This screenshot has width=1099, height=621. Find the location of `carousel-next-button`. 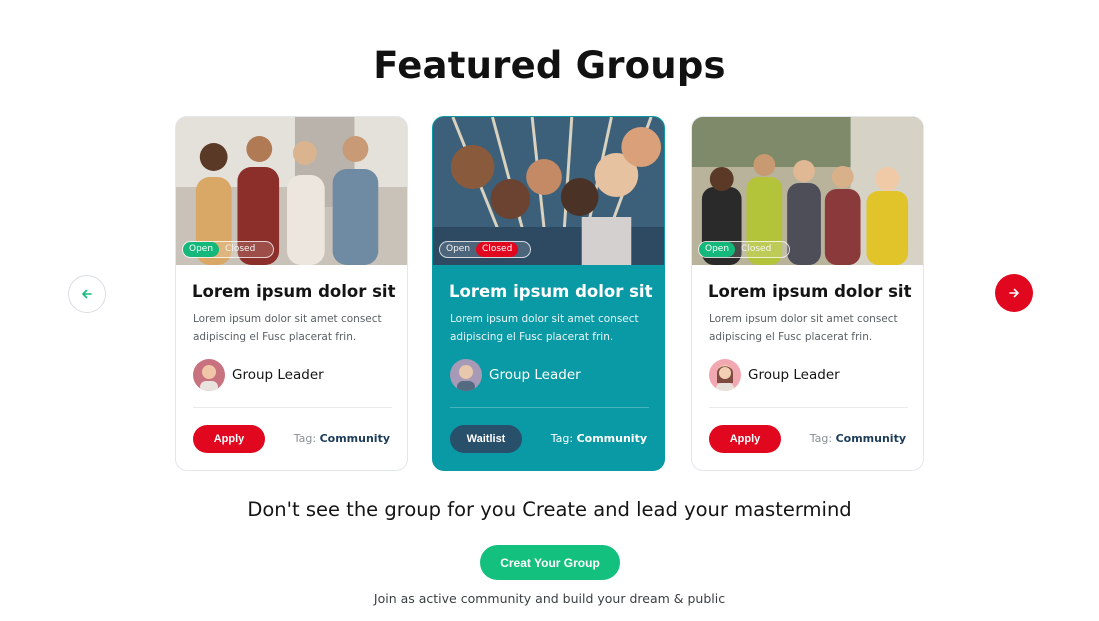

carousel-next-button is located at coordinates (1014, 293).